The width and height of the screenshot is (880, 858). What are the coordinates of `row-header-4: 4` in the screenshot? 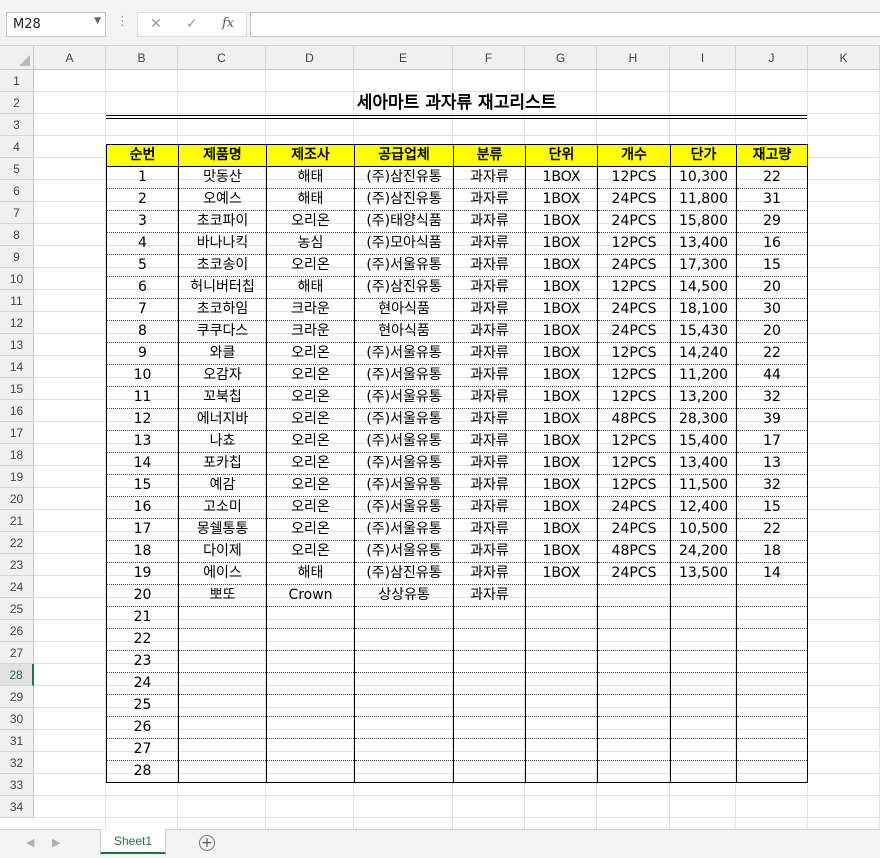 It's located at (17, 147).